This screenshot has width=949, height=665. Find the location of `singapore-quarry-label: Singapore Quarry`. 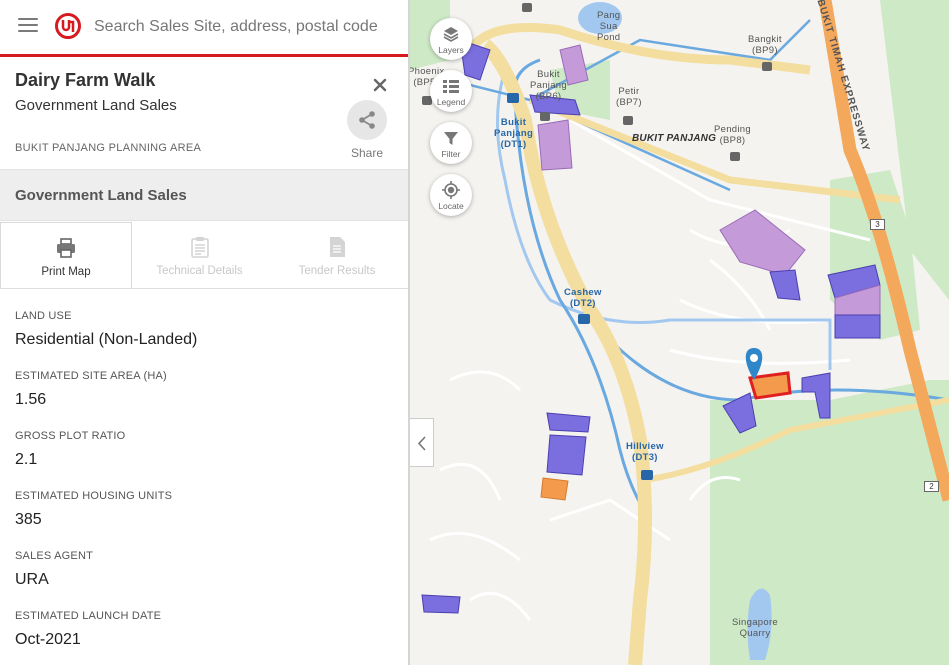

singapore-quarry-label: Singapore Quarry is located at coordinates (755, 628).